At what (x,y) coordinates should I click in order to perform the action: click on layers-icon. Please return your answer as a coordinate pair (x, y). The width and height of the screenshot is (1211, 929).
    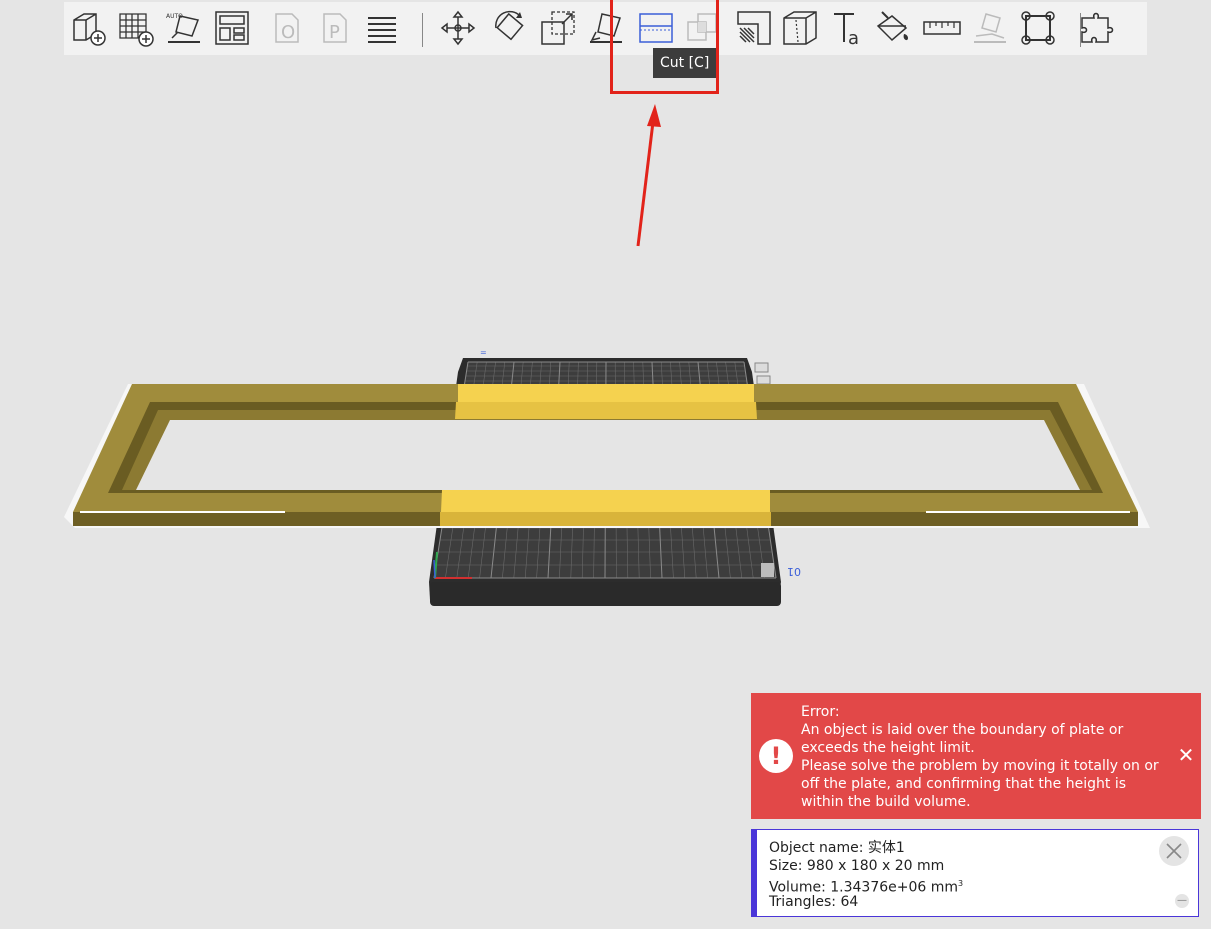
    Looking at the image, I should click on (382, 28).